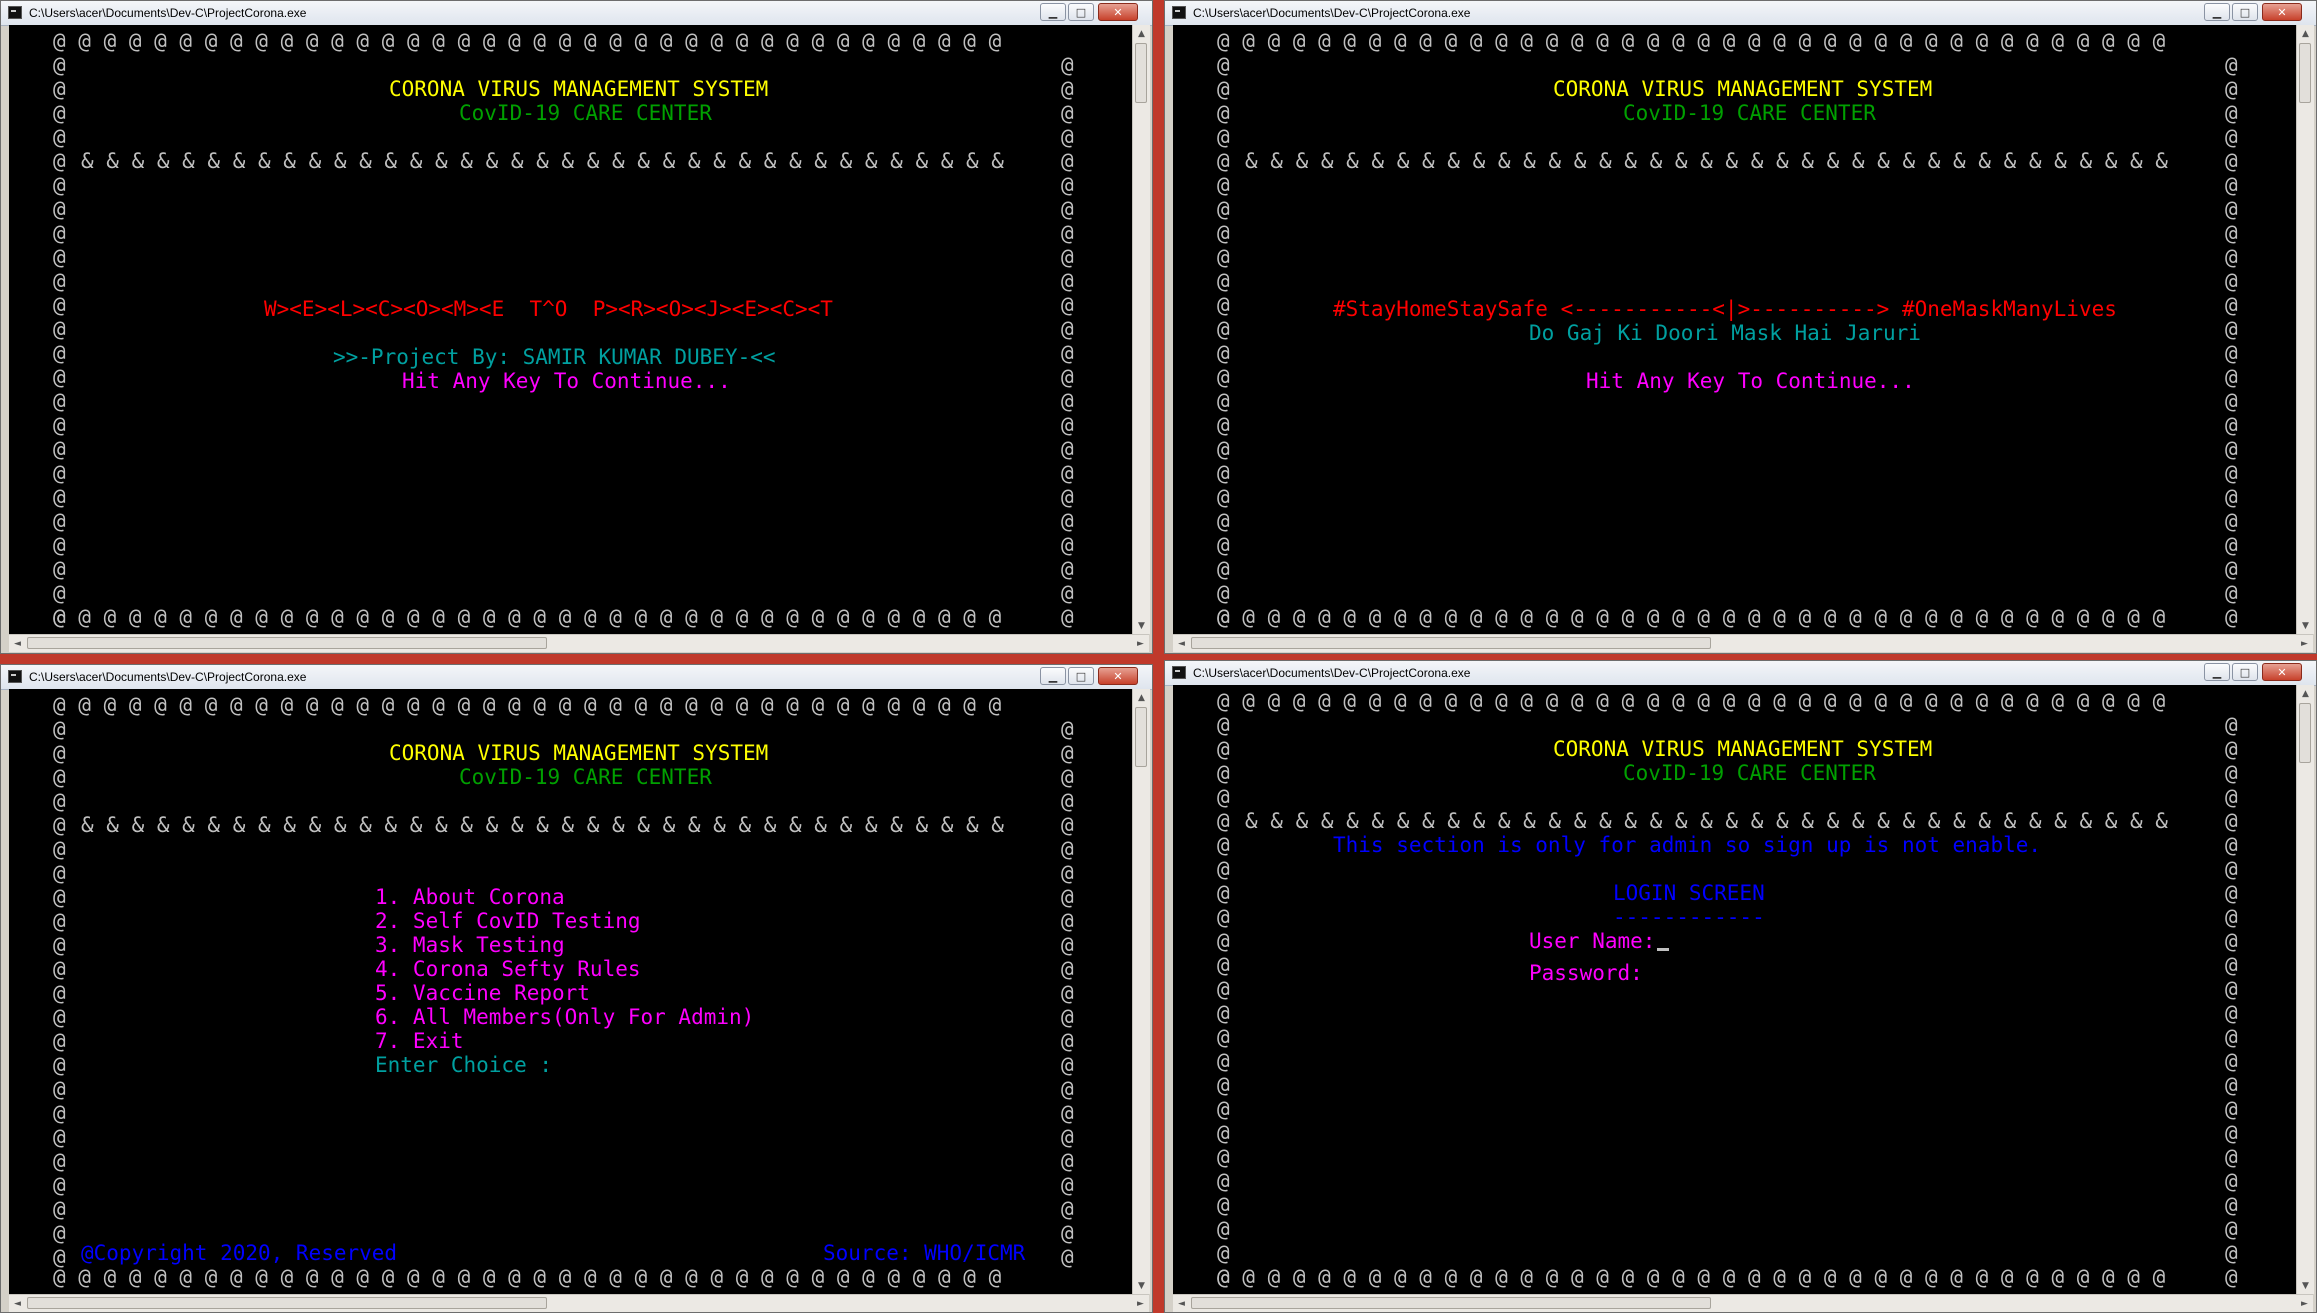  What do you see at coordinates (419, 1041) in the screenshot?
I see `menu-item-exit: 7. Exit` at bounding box center [419, 1041].